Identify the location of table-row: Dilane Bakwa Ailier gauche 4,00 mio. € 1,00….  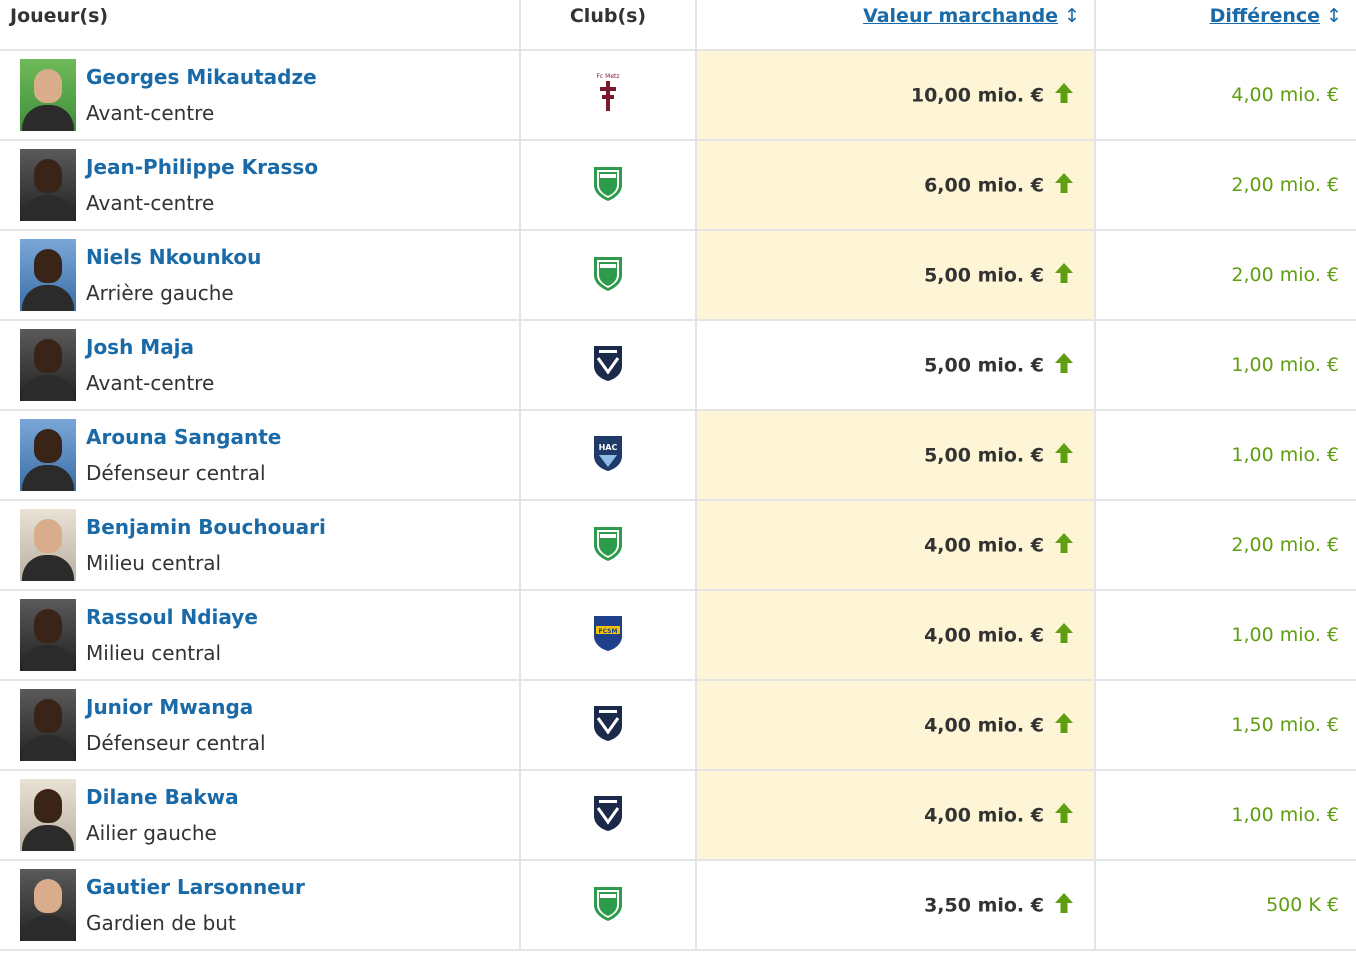
(678, 815).